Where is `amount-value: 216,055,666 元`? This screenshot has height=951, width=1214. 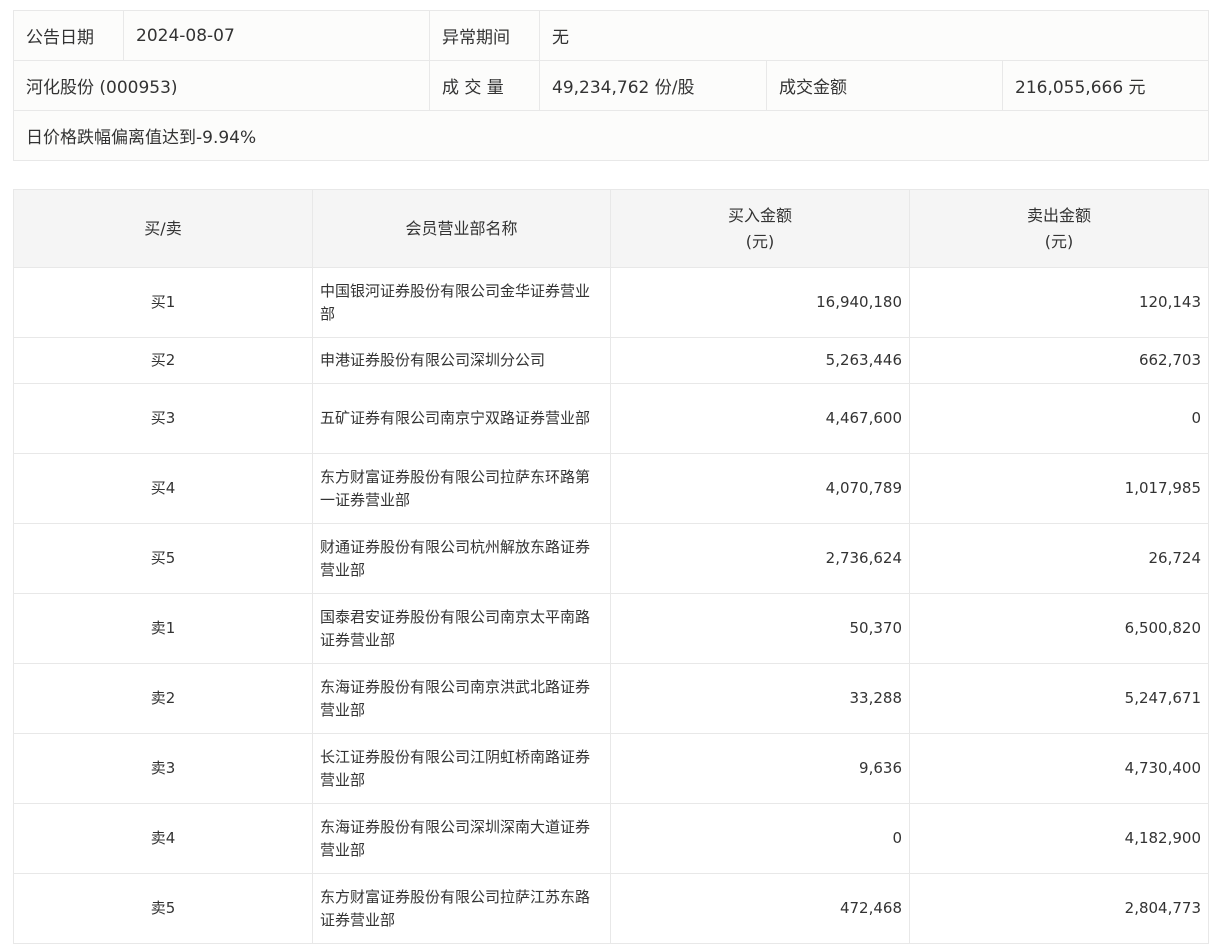 amount-value: 216,055,666 元 is located at coordinates (1105, 85).